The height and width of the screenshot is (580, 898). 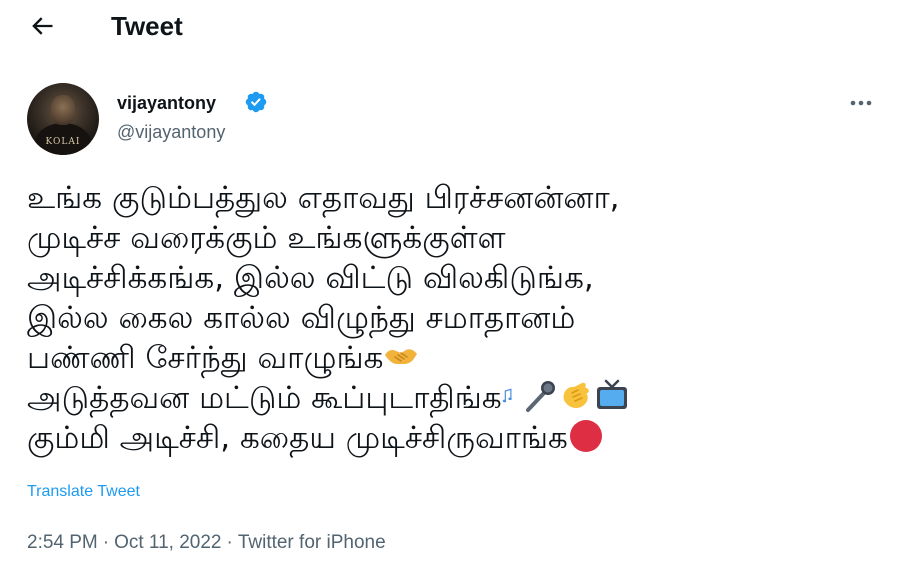 What do you see at coordinates (42, 26) in the screenshot?
I see `back-arrow-icon` at bounding box center [42, 26].